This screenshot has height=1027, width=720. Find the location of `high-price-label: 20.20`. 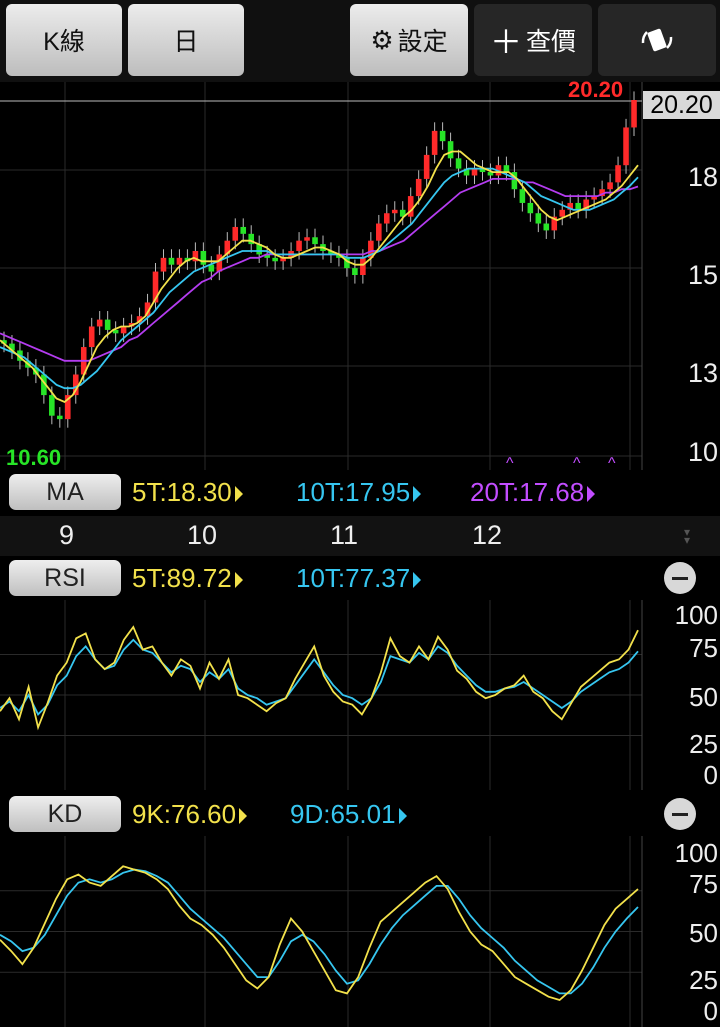

high-price-label: 20.20 is located at coordinates (596, 89).